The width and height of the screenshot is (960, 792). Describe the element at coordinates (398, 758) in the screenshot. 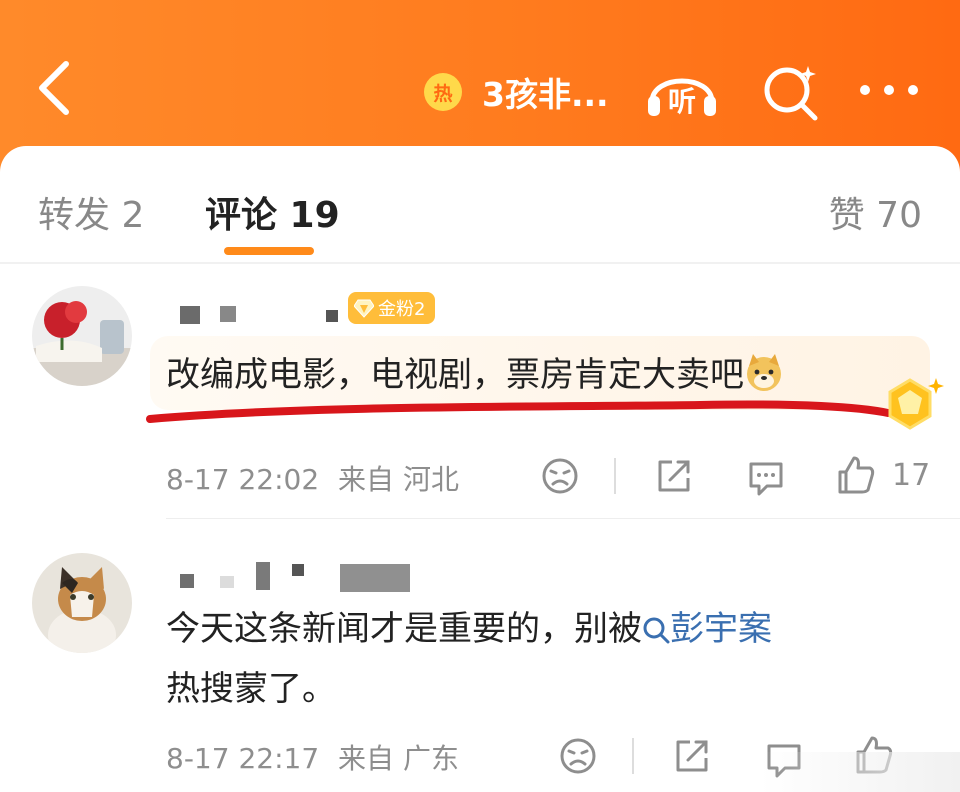

I see `comment-location: 来自 广东` at that location.